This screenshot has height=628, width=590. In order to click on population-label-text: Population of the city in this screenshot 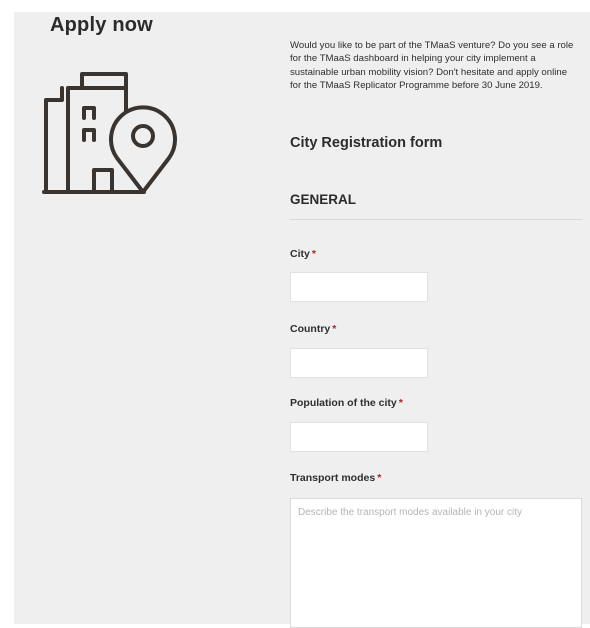, I will do `click(343, 403)`.